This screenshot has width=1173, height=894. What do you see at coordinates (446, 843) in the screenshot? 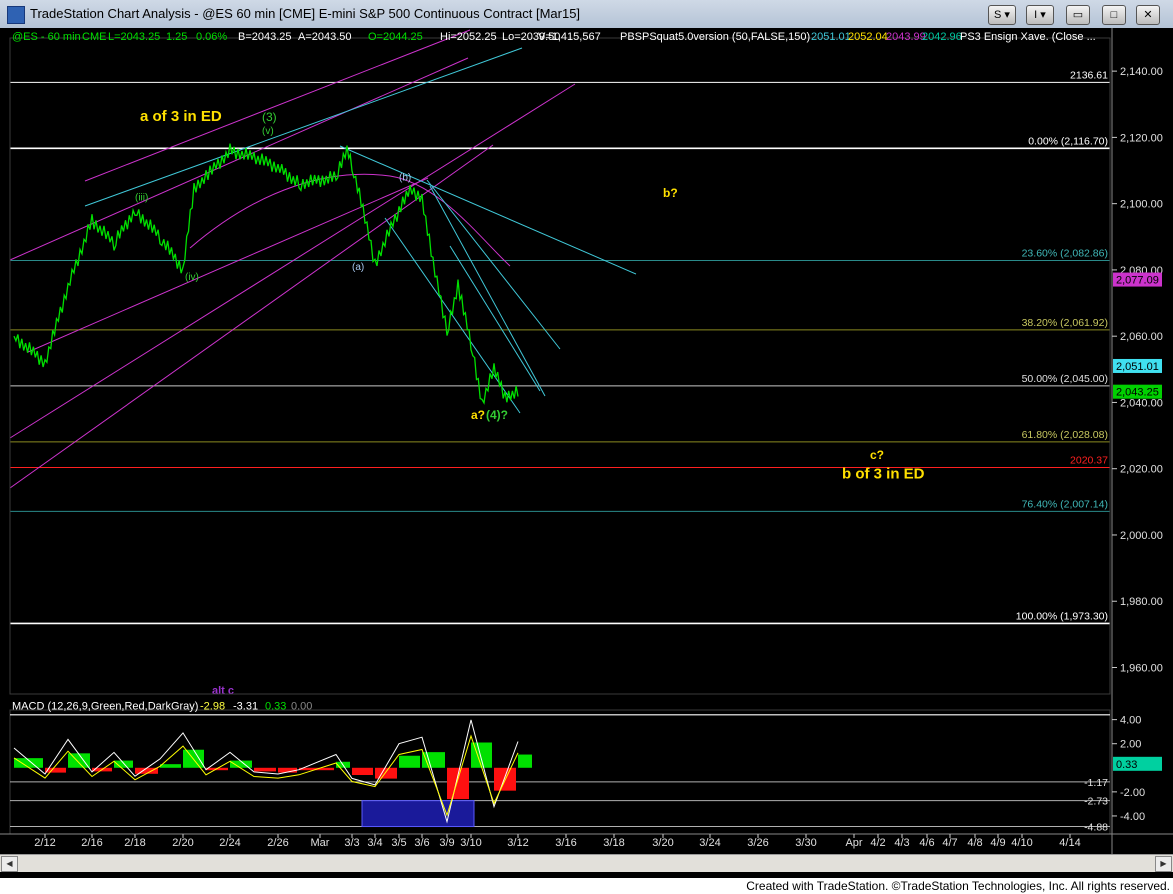
I see `date-tick-label: 3/9` at bounding box center [446, 843].